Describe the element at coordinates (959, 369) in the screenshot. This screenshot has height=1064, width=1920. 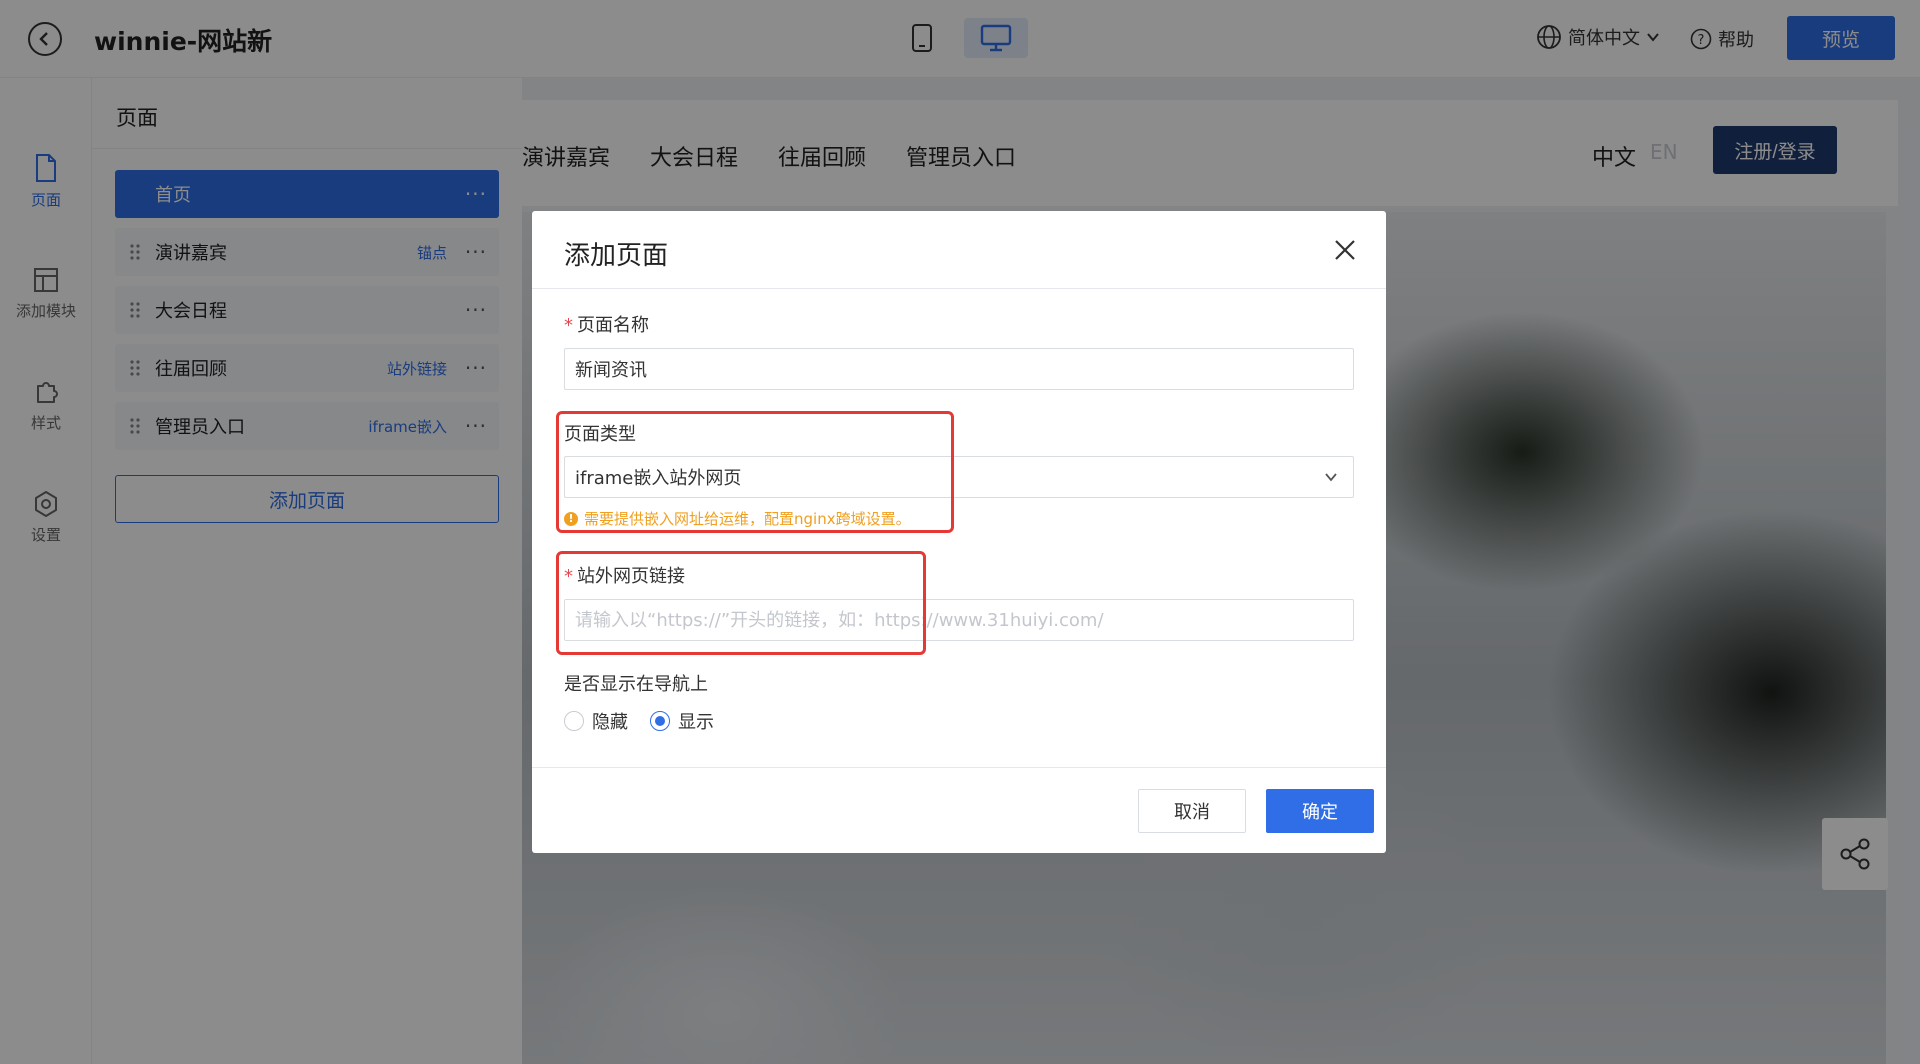
I see `page-name-input` at that location.